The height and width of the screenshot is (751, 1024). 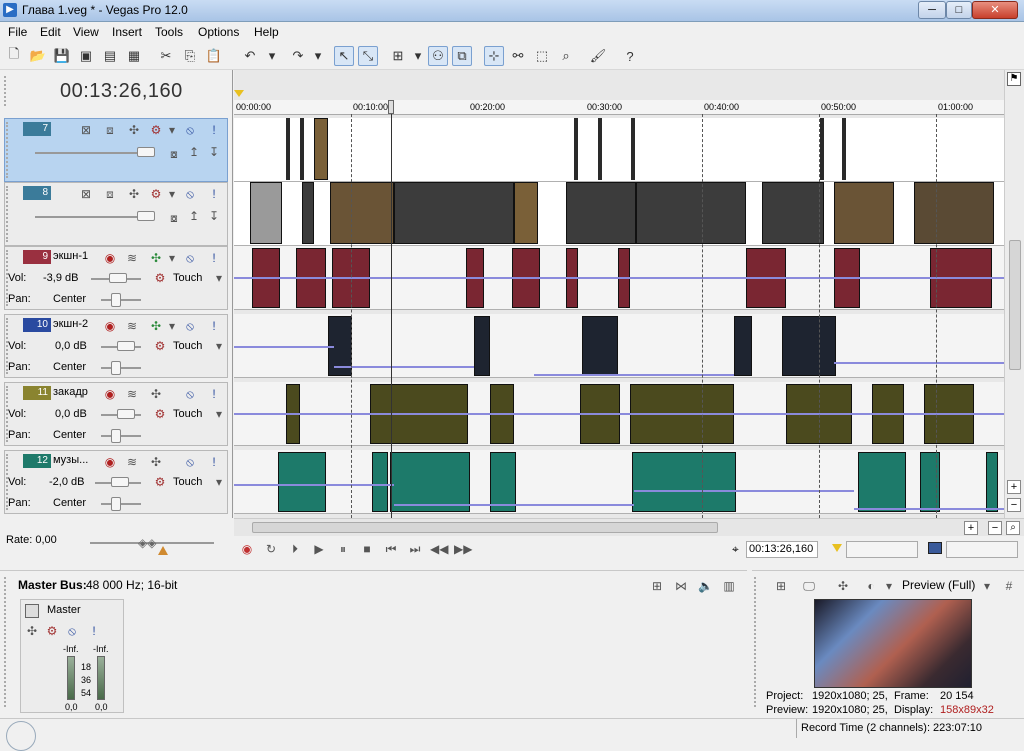 I want to click on menu-edit: Edit, so click(x=50, y=32).